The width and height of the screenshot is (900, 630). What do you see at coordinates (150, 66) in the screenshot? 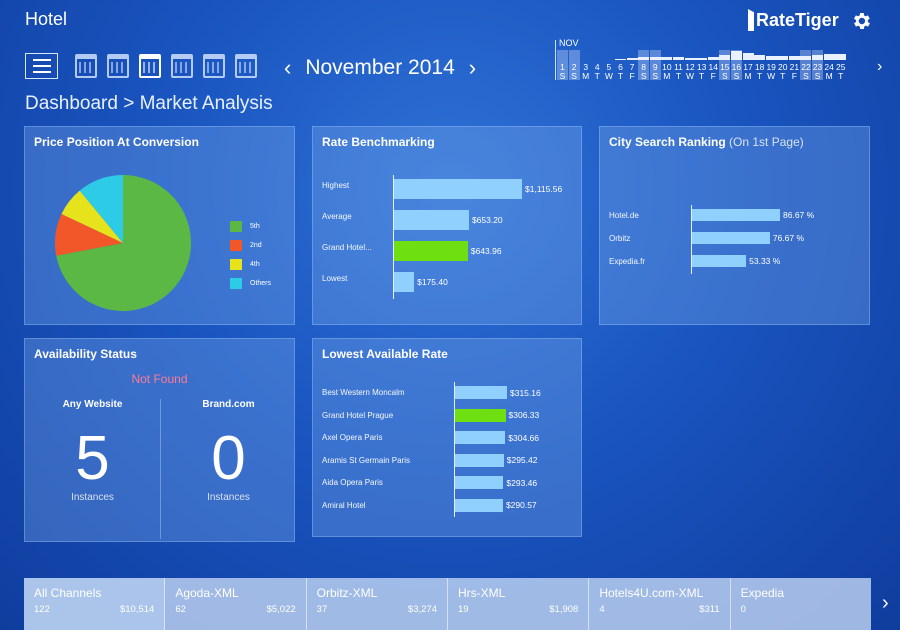
I see `calendar-month-icon` at bounding box center [150, 66].